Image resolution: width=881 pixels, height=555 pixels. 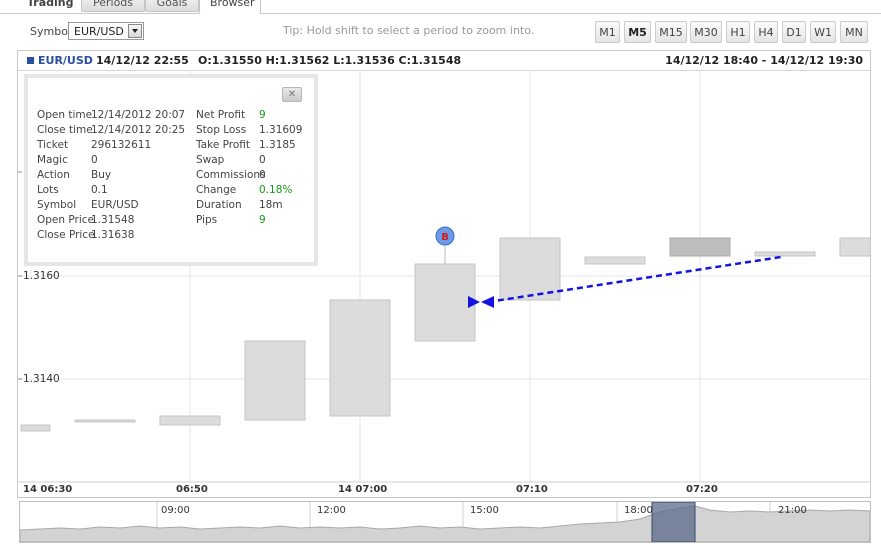 What do you see at coordinates (738, 32) in the screenshot?
I see `period-button-h1: H1` at bounding box center [738, 32].